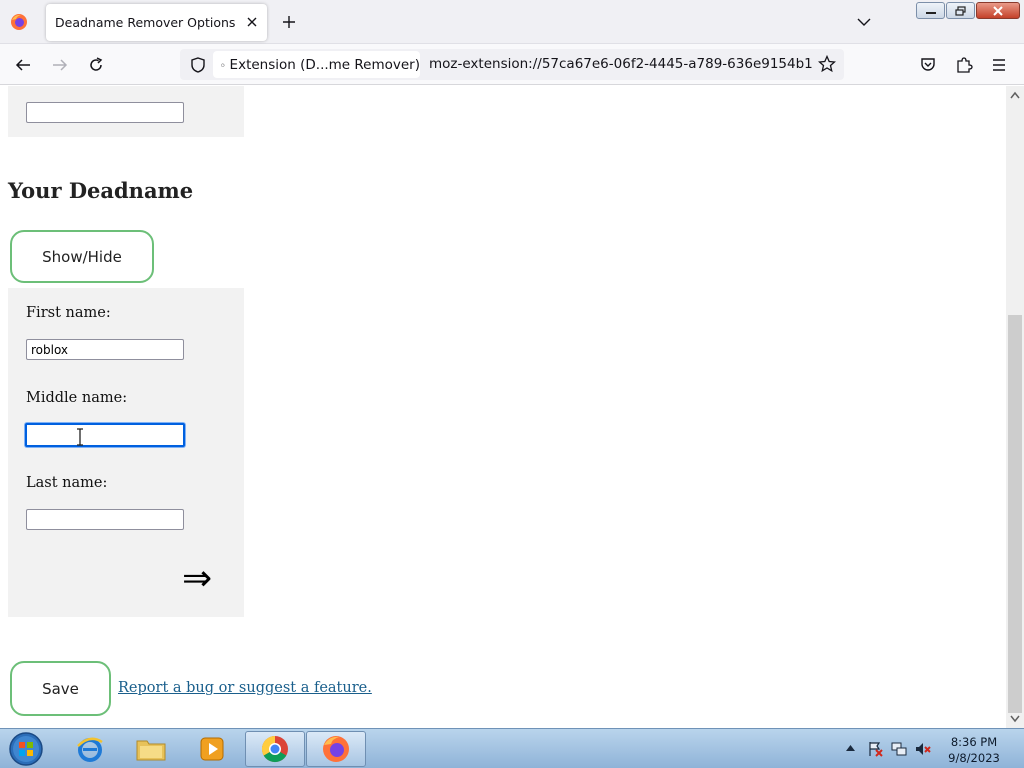  I want to click on minimize-button, so click(930, 10).